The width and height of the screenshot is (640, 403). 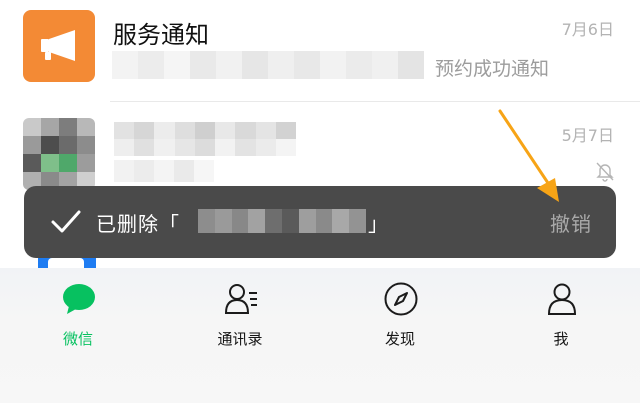 What do you see at coordinates (587, 135) in the screenshot?
I see `chat-date: 5月7日` at bounding box center [587, 135].